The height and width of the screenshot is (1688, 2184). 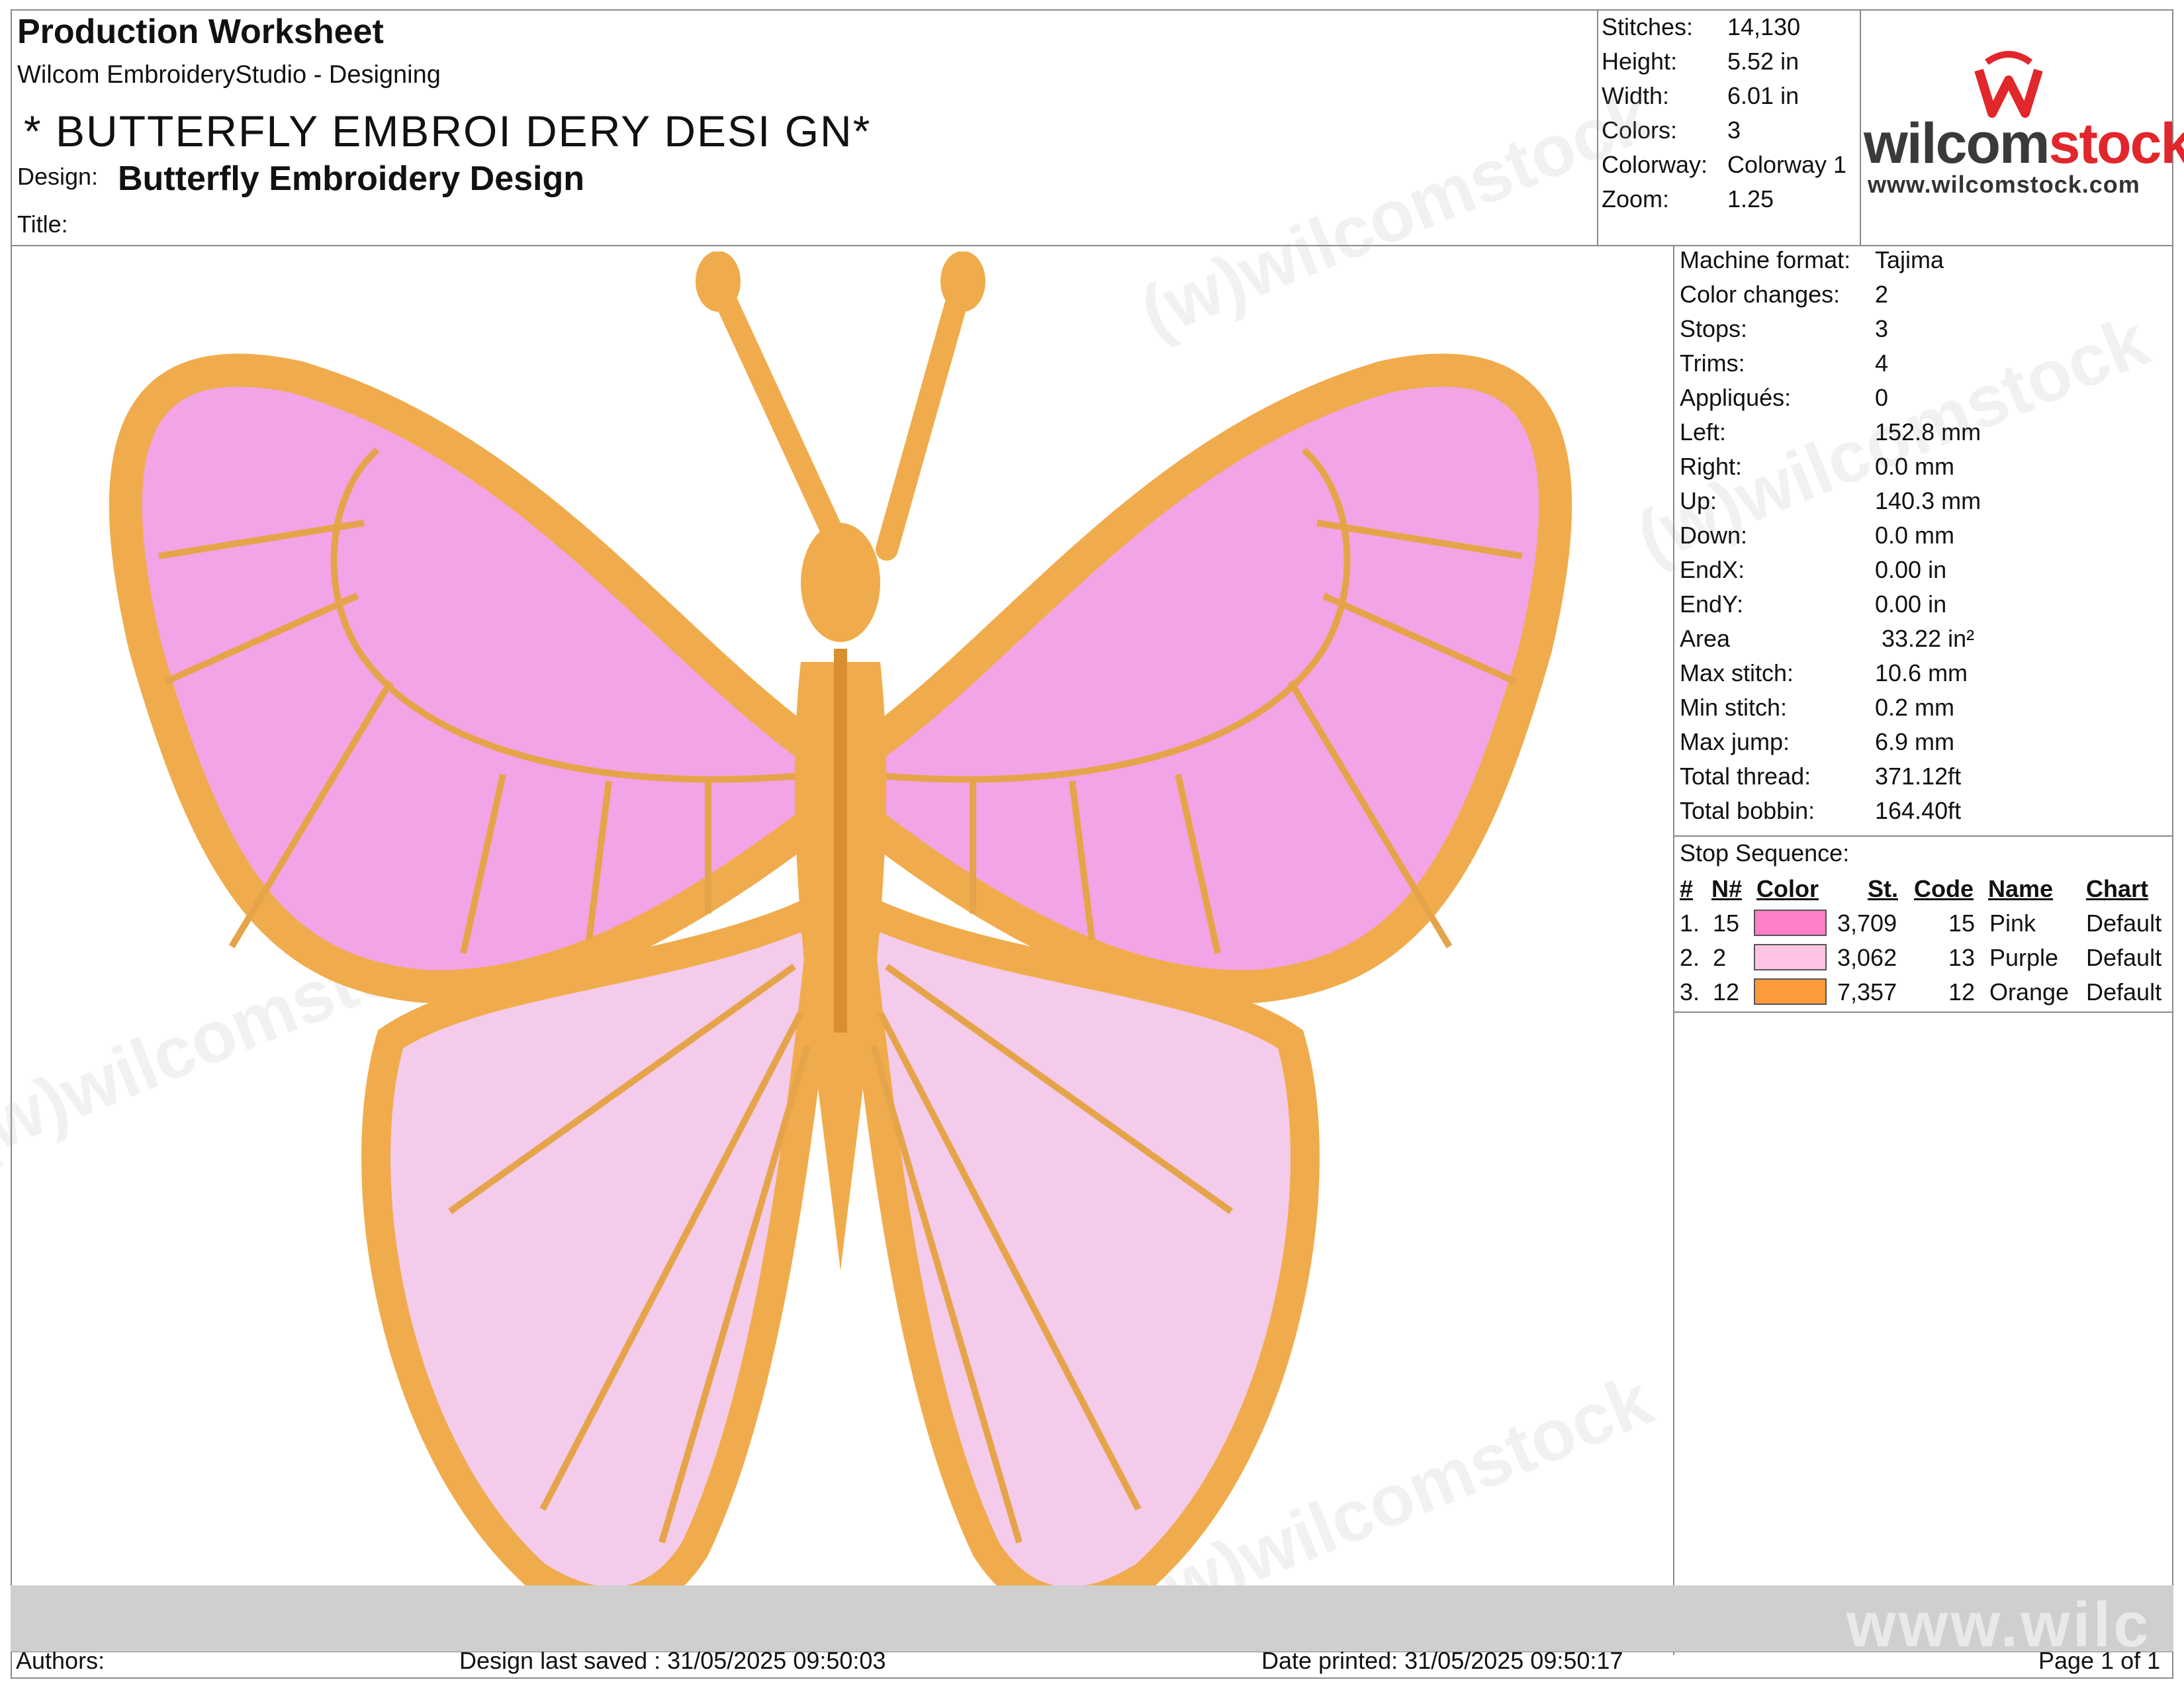 What do you see at coordinates (1764, 26) in the screenshot?
I see `summary-value: 14,130` at bounding box center [1764, 26].